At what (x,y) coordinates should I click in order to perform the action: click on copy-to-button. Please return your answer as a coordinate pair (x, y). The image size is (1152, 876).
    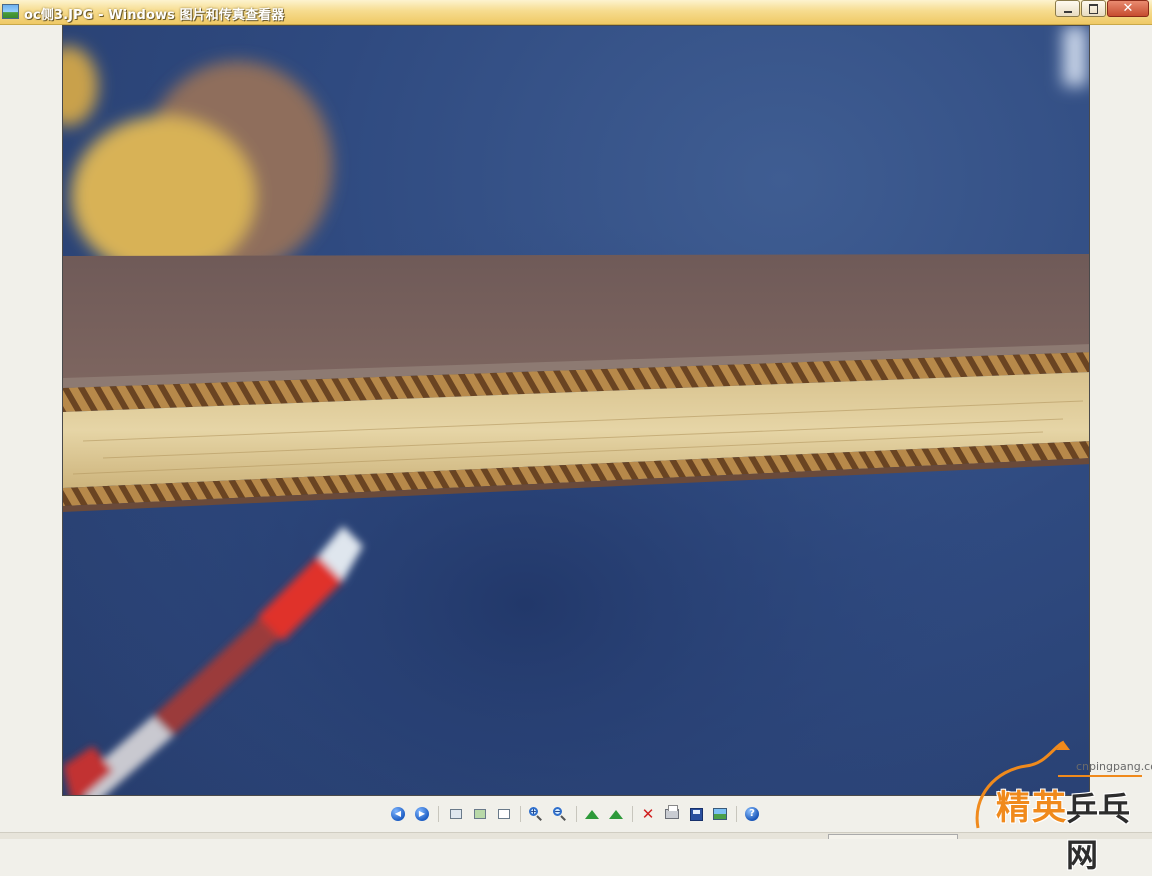
    Looking at the image, I should click on (696, 814).